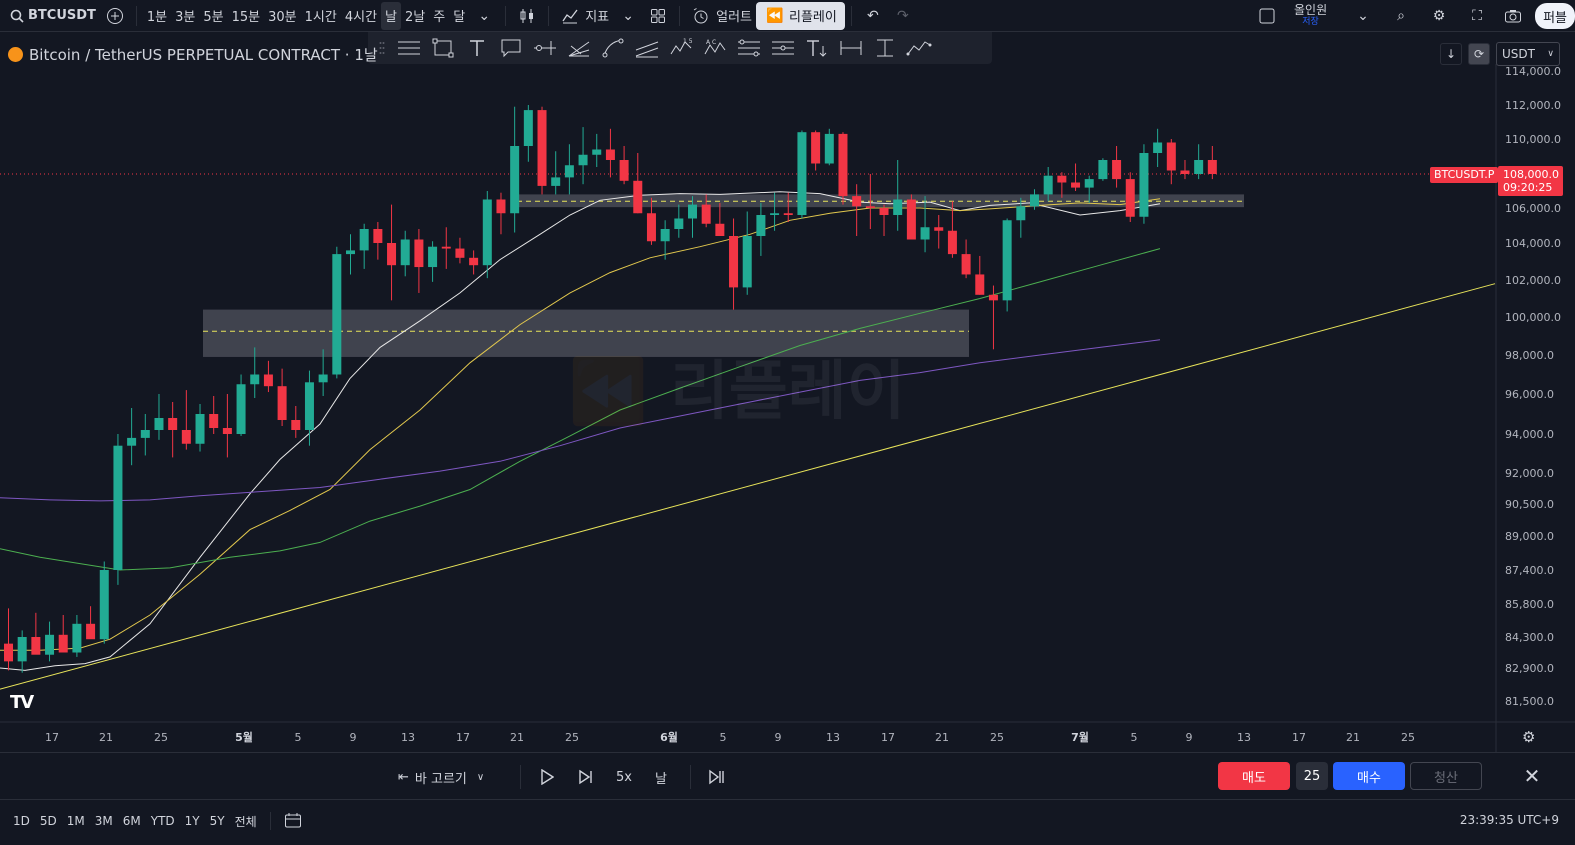  I want to click on range-1d: 1D, so click(21, 821).